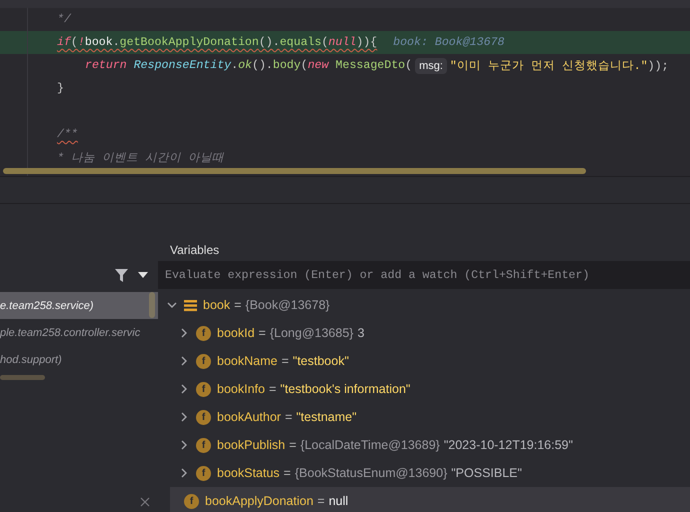 This screenshot has width=690, height=512. I want to click on object-reference: {LocalDateTime@13689}, so click(370, 445).